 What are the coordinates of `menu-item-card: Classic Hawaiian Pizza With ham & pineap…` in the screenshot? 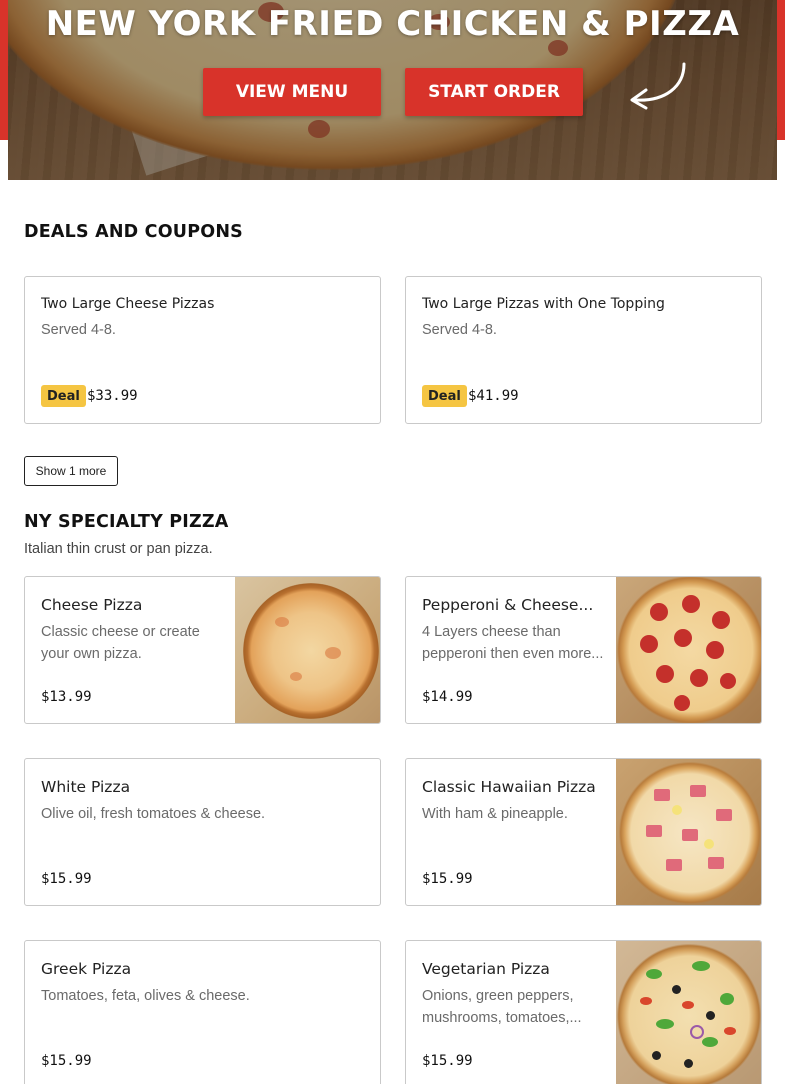 It's located at (583, 832).